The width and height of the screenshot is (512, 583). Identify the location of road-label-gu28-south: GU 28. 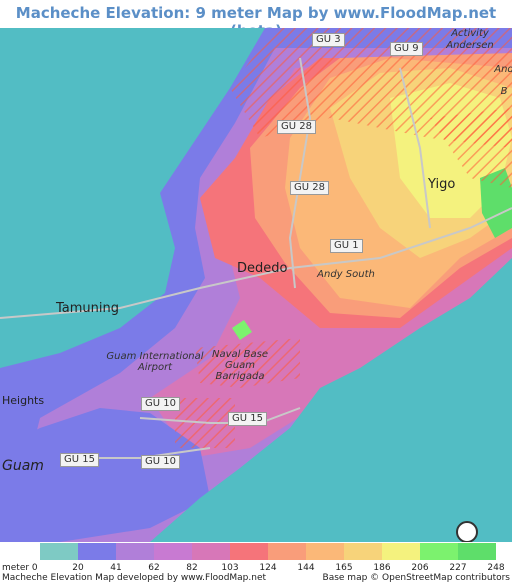
(309, 188).